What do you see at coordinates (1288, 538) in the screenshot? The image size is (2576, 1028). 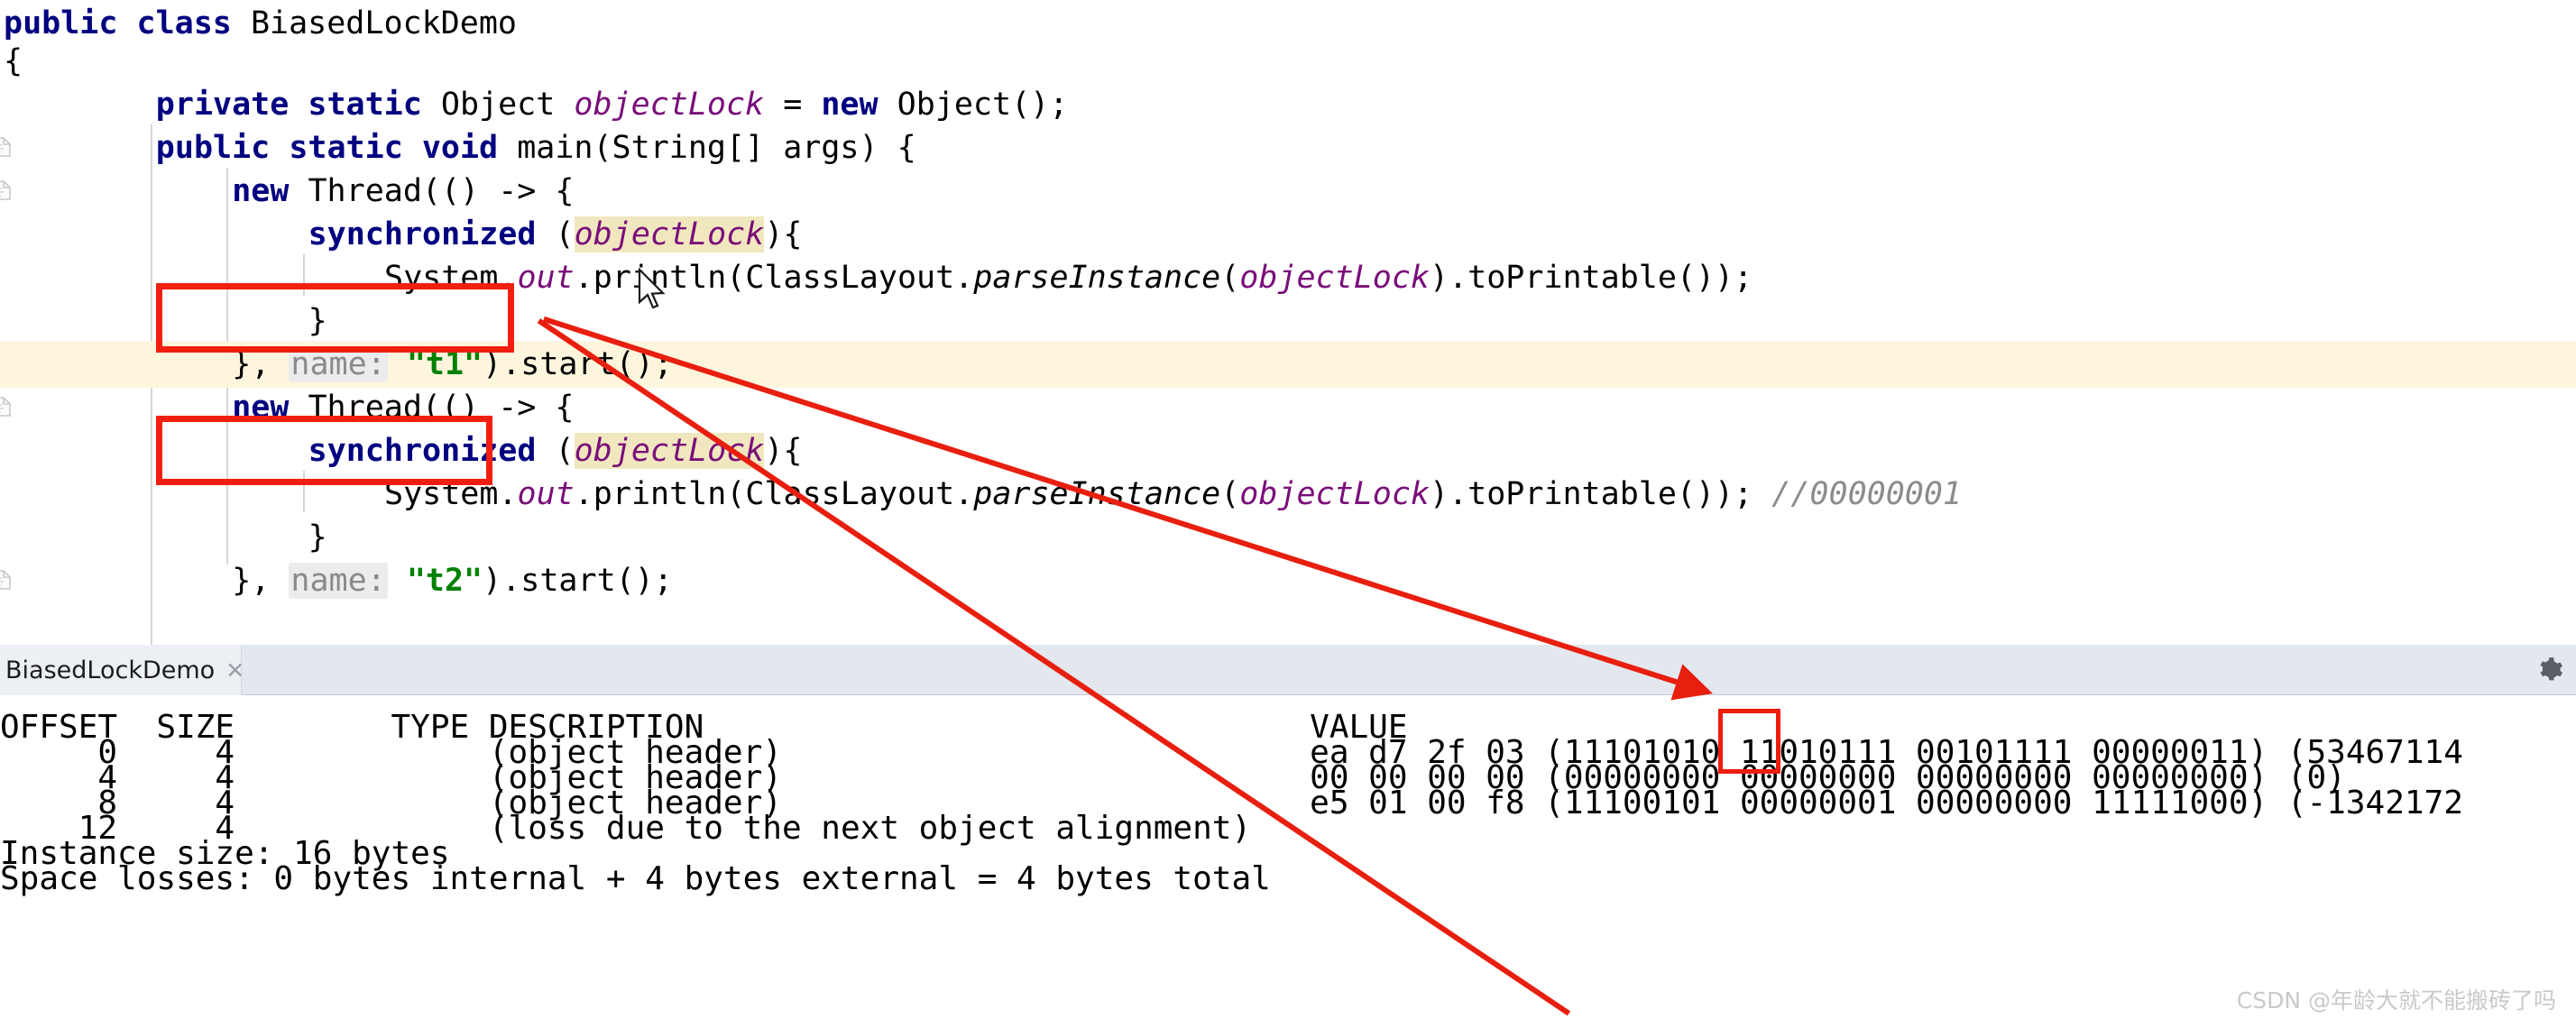 I see `code-line: }` at bounding box center [1288, 538].